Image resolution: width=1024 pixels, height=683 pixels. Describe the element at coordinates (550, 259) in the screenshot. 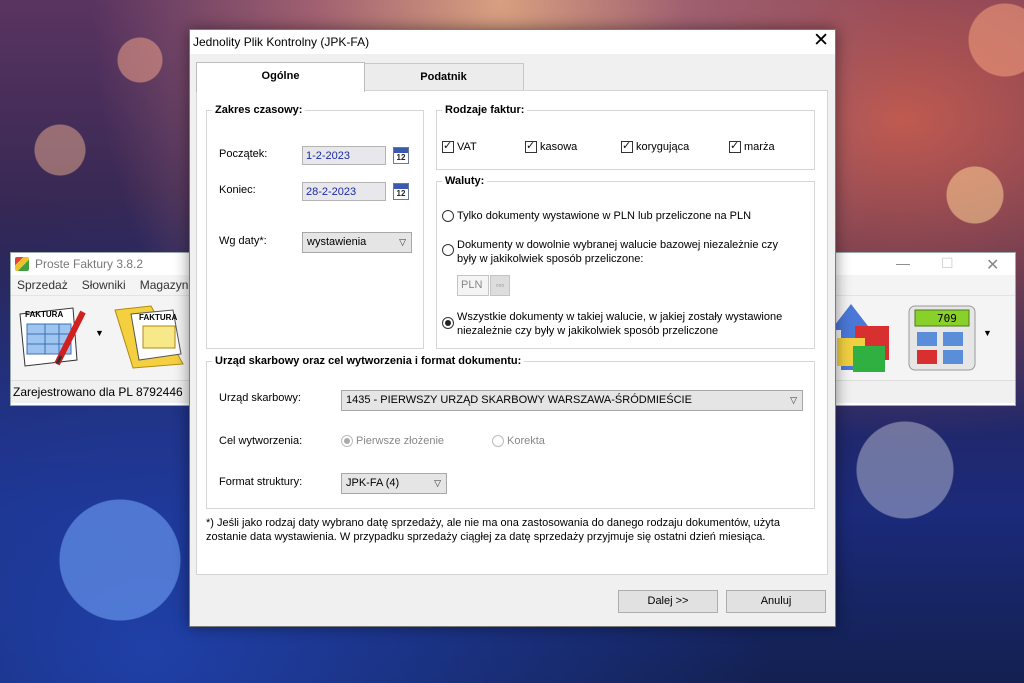

I see `waluty-option2-line2: były w jakikolwiek sposób przeliczone:` at that location.